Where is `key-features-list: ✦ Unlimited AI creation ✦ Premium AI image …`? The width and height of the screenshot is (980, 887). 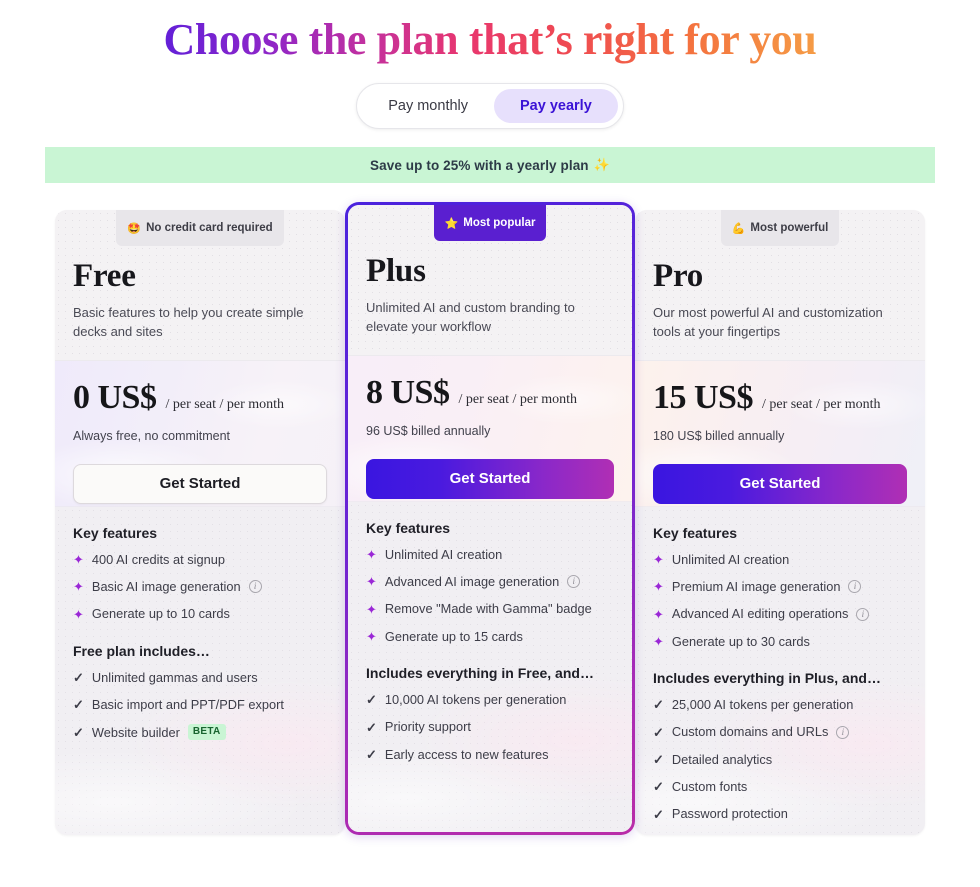
key-features-list: ✦ Unlimited AI creation ✦ Premium AI image … is located at coordinates (780, 600).